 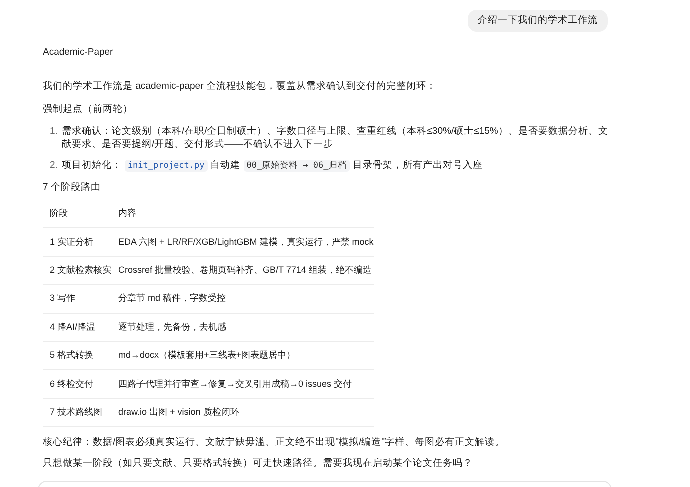 What do you see at coordinates (92, 165) in the screenshot?
I see `list-item-text: 项目初始化：` at bounding box center [92, 165].